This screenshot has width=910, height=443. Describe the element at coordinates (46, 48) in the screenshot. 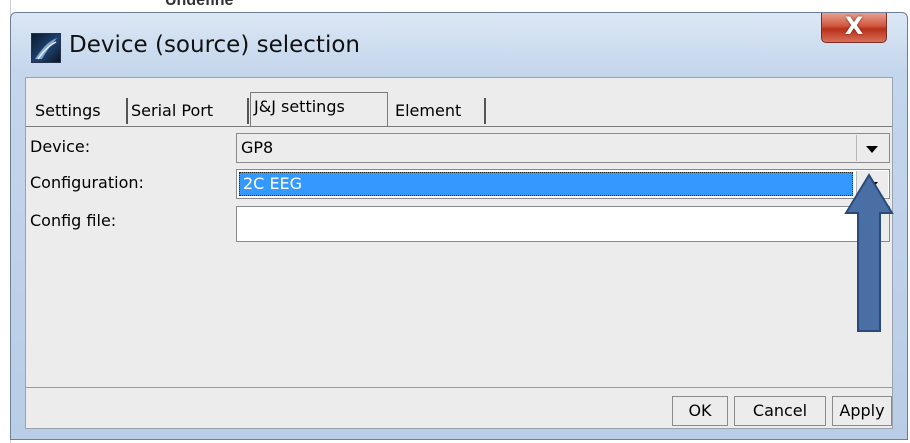

I see `app-logo-icon` at that location.